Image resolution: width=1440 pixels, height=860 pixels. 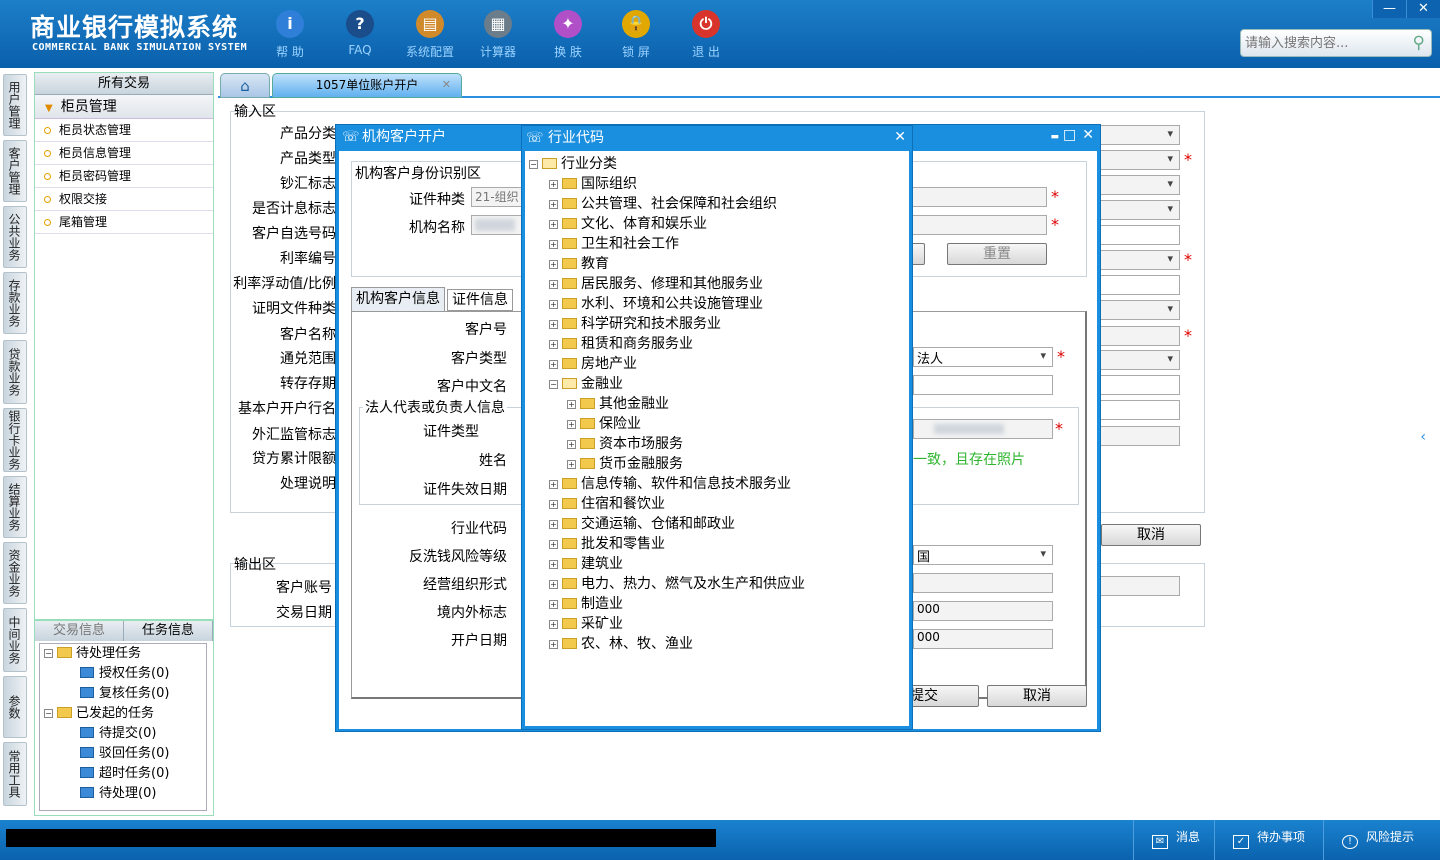 What do you see at coordinates (125, 774) in the screenshot?
I see `tree-task-item: 超时任务(0)` at bounding box center [125, 774].